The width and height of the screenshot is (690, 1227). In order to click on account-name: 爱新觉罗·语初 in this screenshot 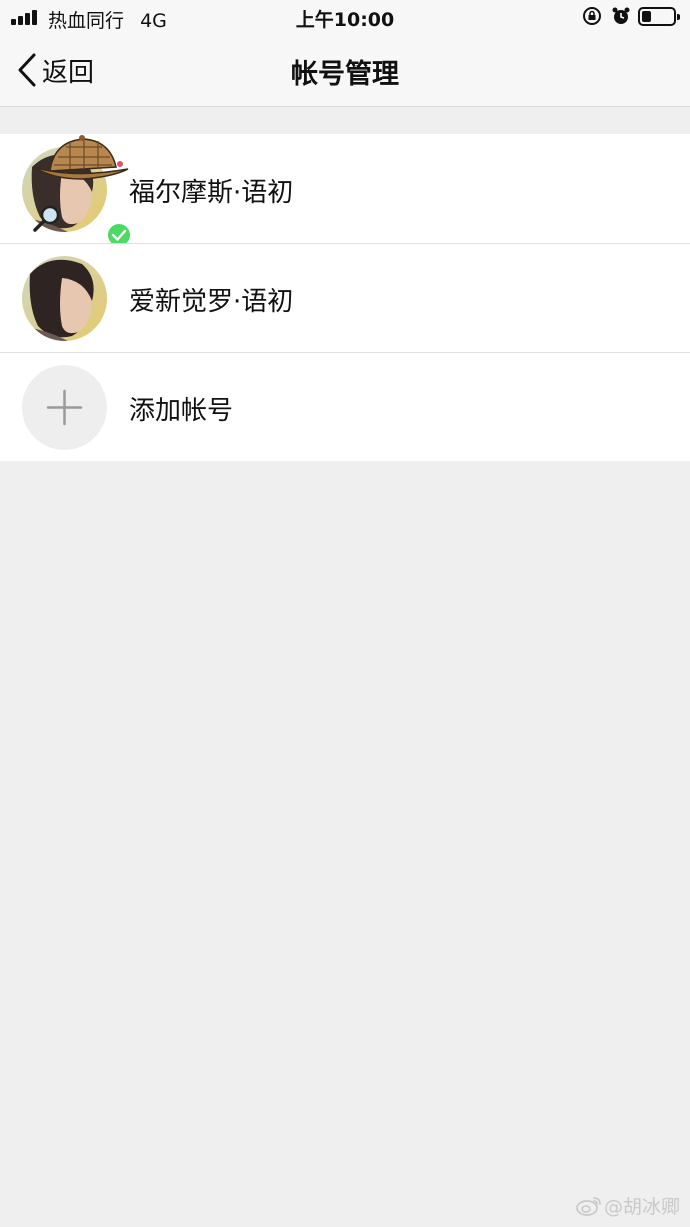, I will do `click(211, 302)`.